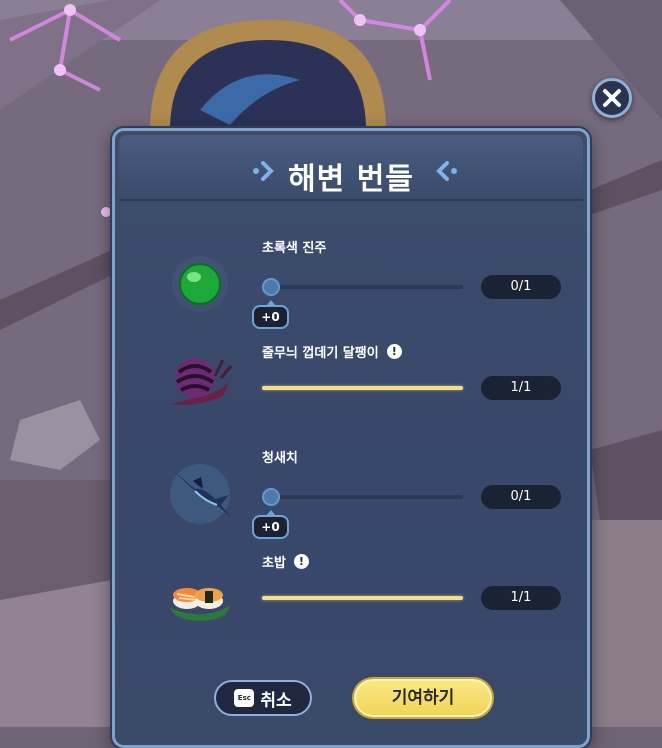 The width and height of the screenshot is (662, 748). Describe the element at coordinates (200, 494) in the screenshot. I see `marlin-icon` at that location.